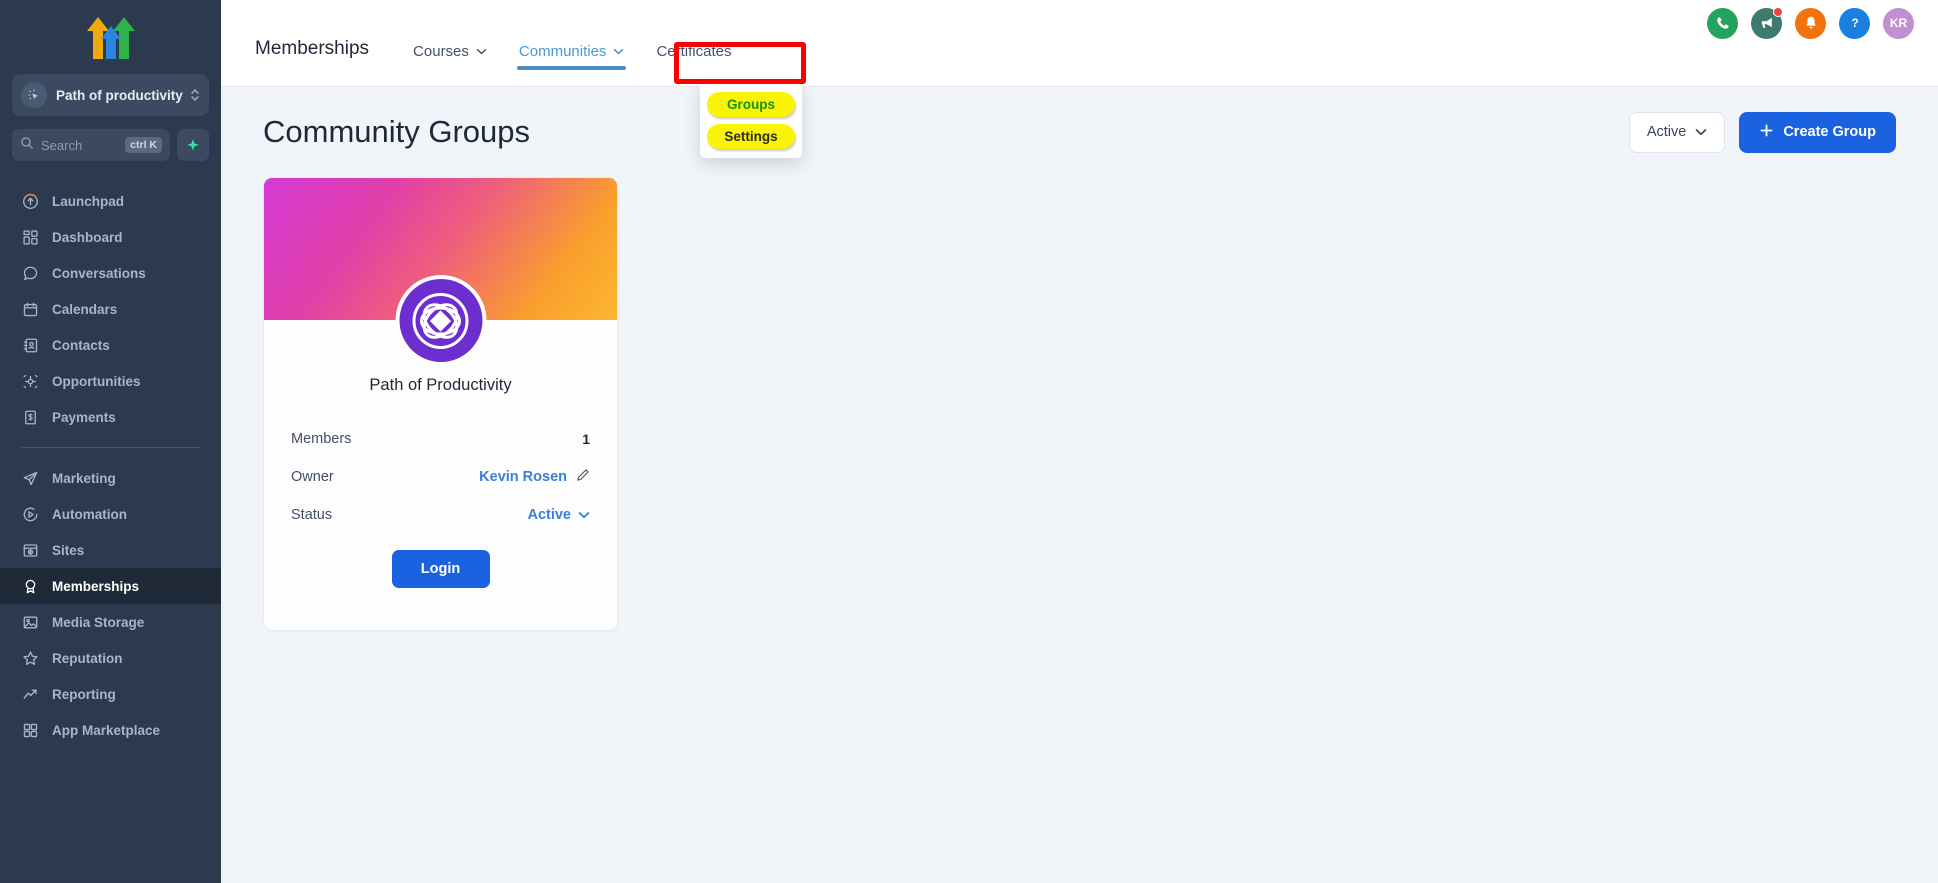 The width and height of the screenshot is (1938, 883). I want to click on sidebar-item-label: Memberships, so click(96, 586).